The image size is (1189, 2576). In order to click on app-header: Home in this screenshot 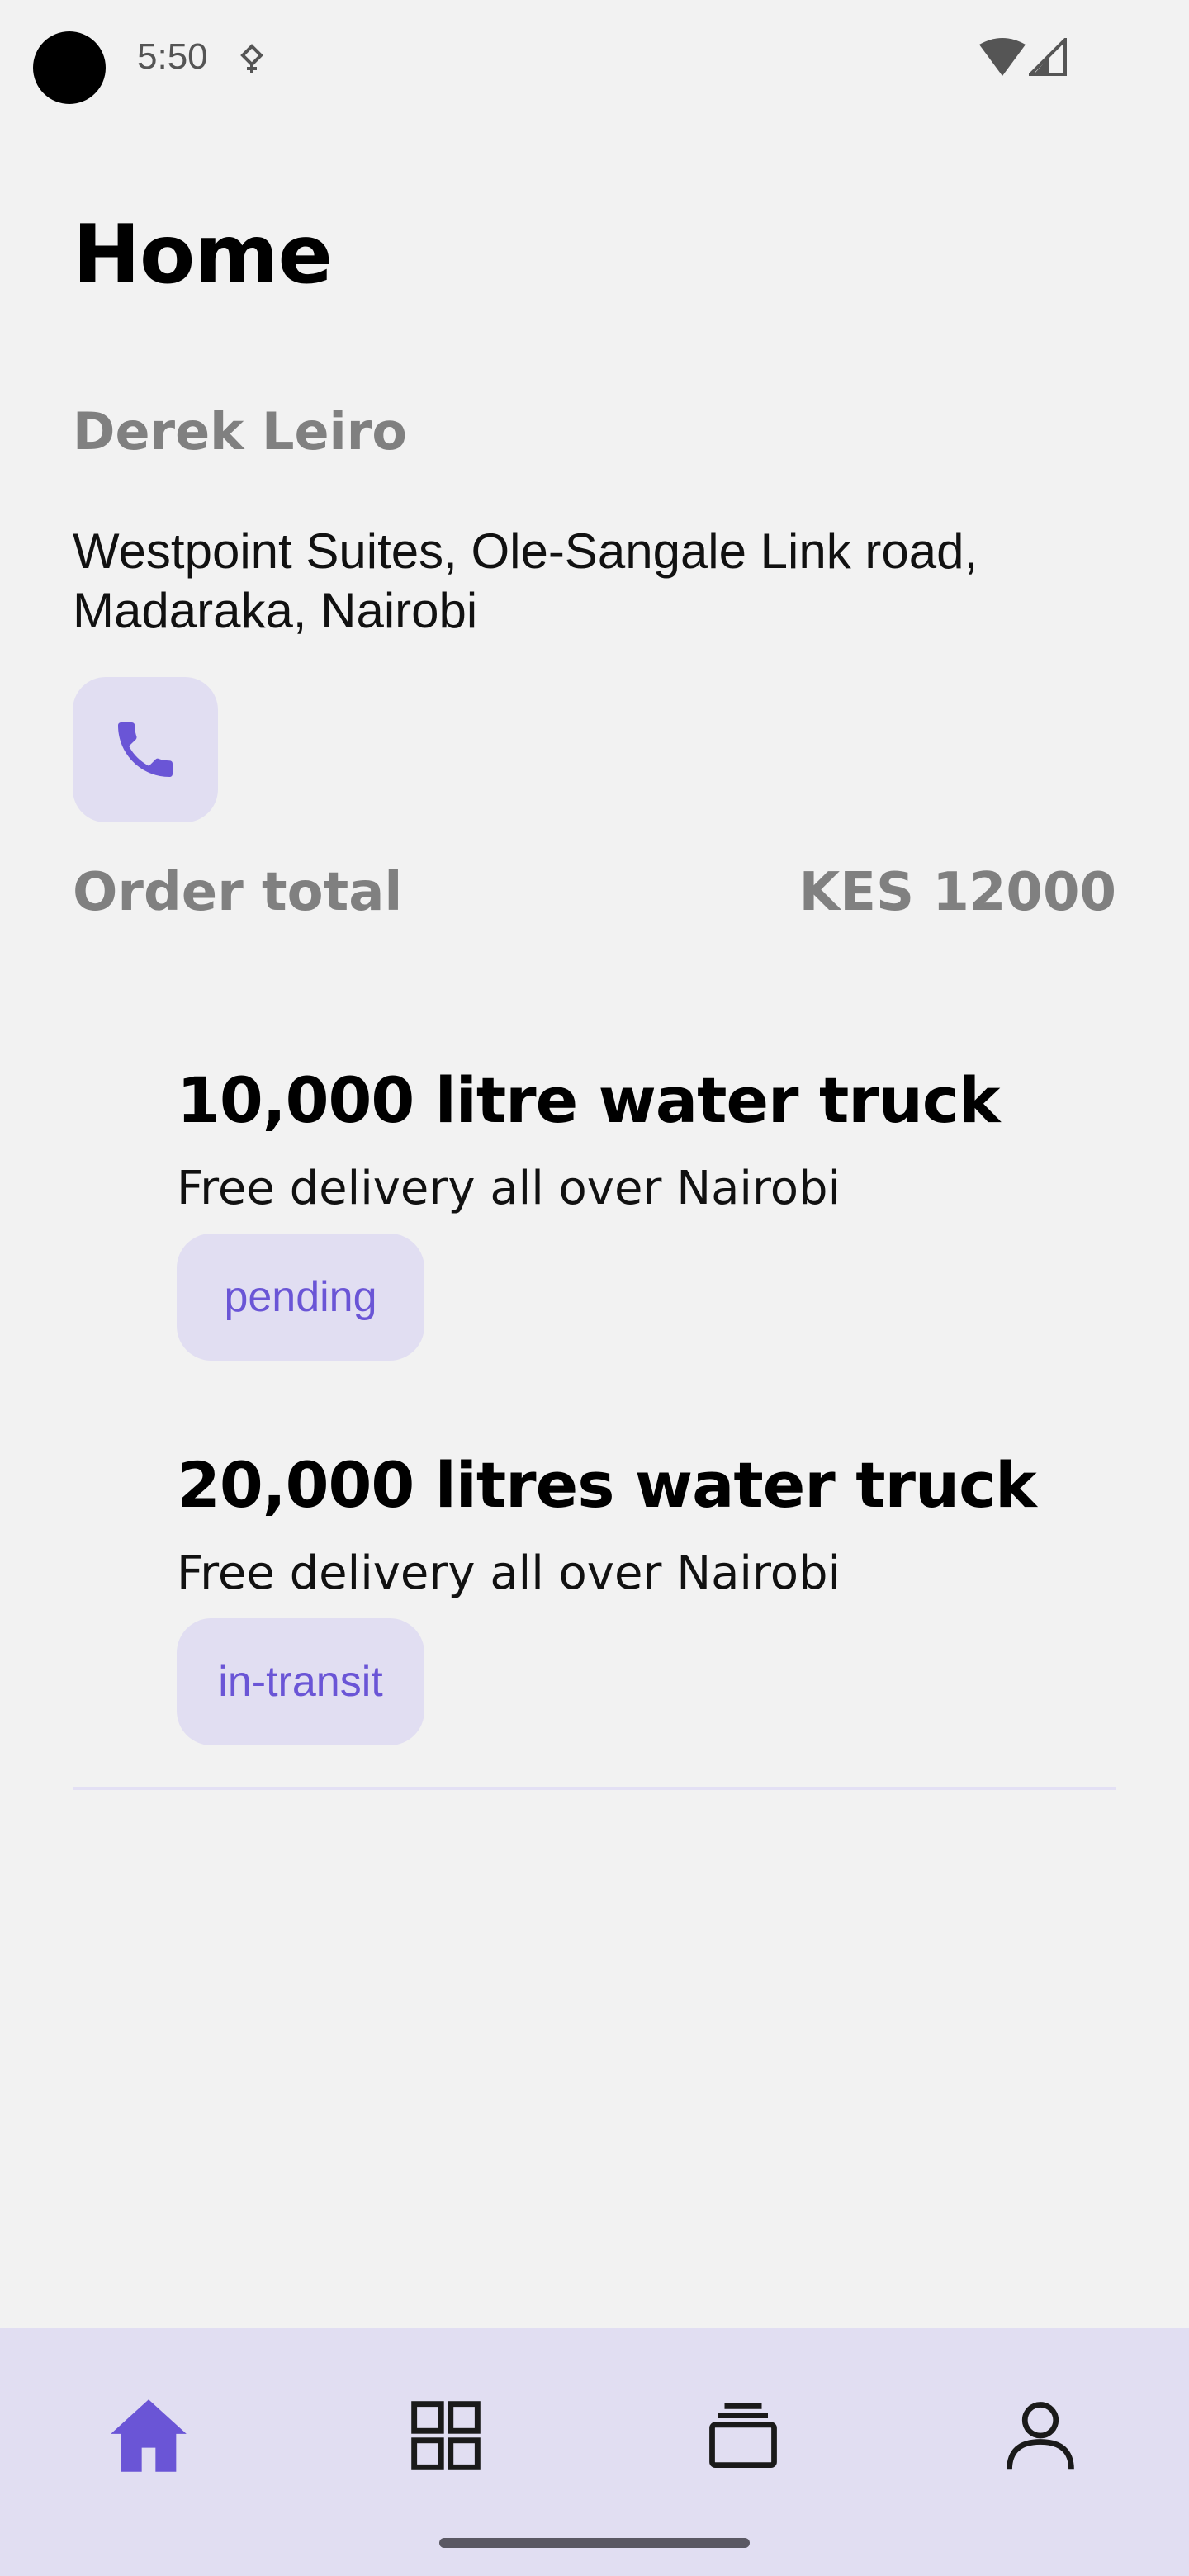, I will do `click(594, 238)`.